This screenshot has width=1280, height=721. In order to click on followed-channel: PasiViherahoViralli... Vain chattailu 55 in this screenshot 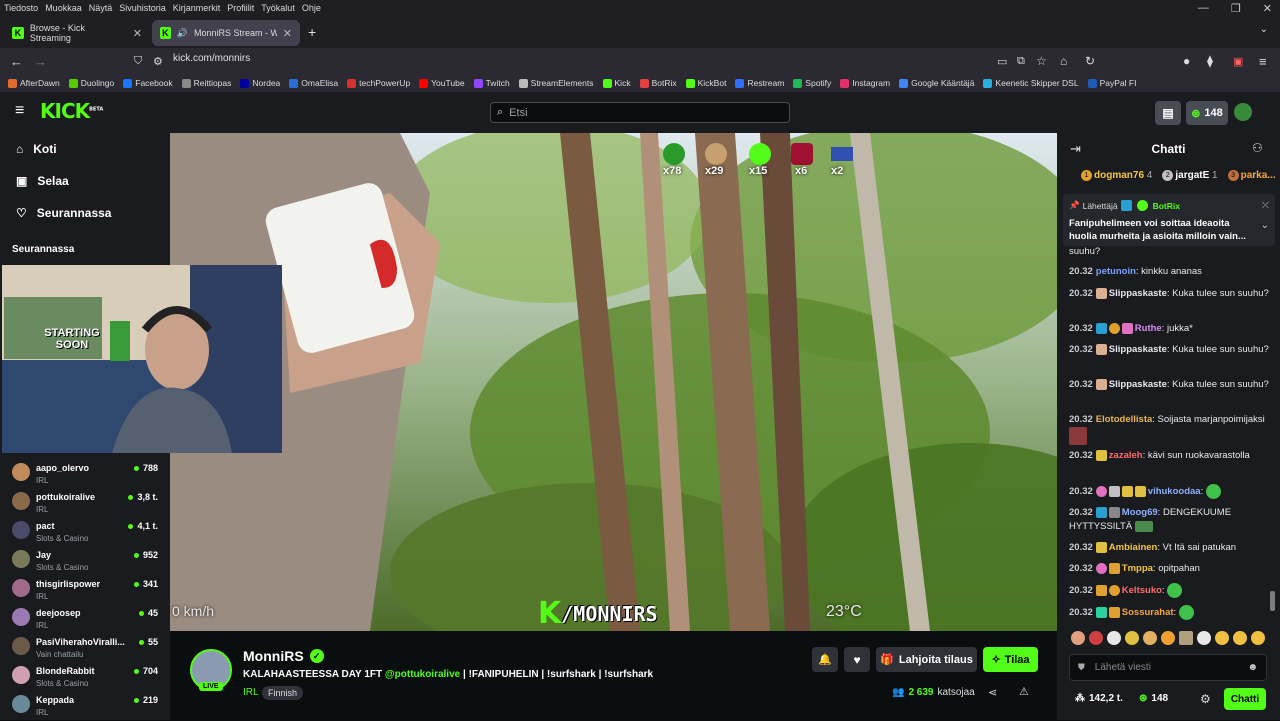, I will do `click(87, 649)`.